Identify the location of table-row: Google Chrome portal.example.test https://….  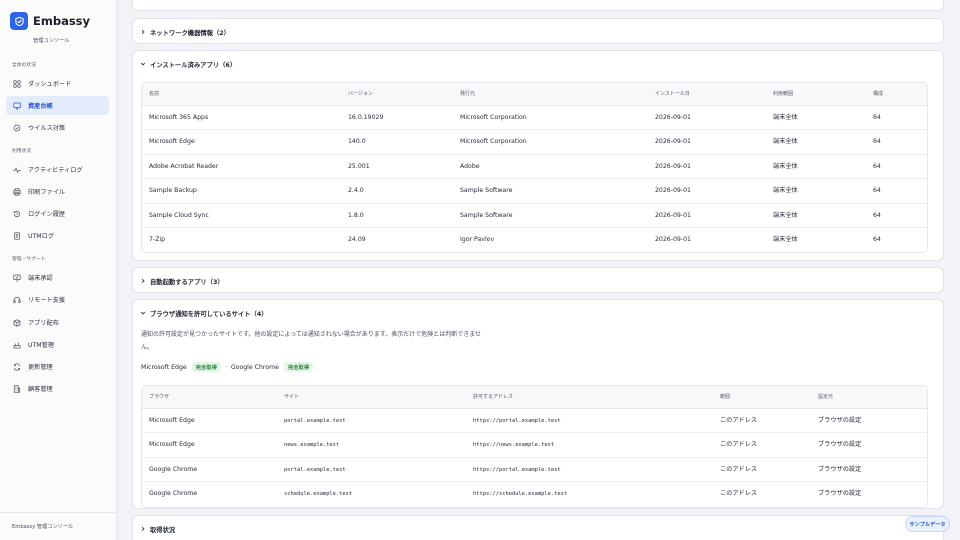
(534, 470).